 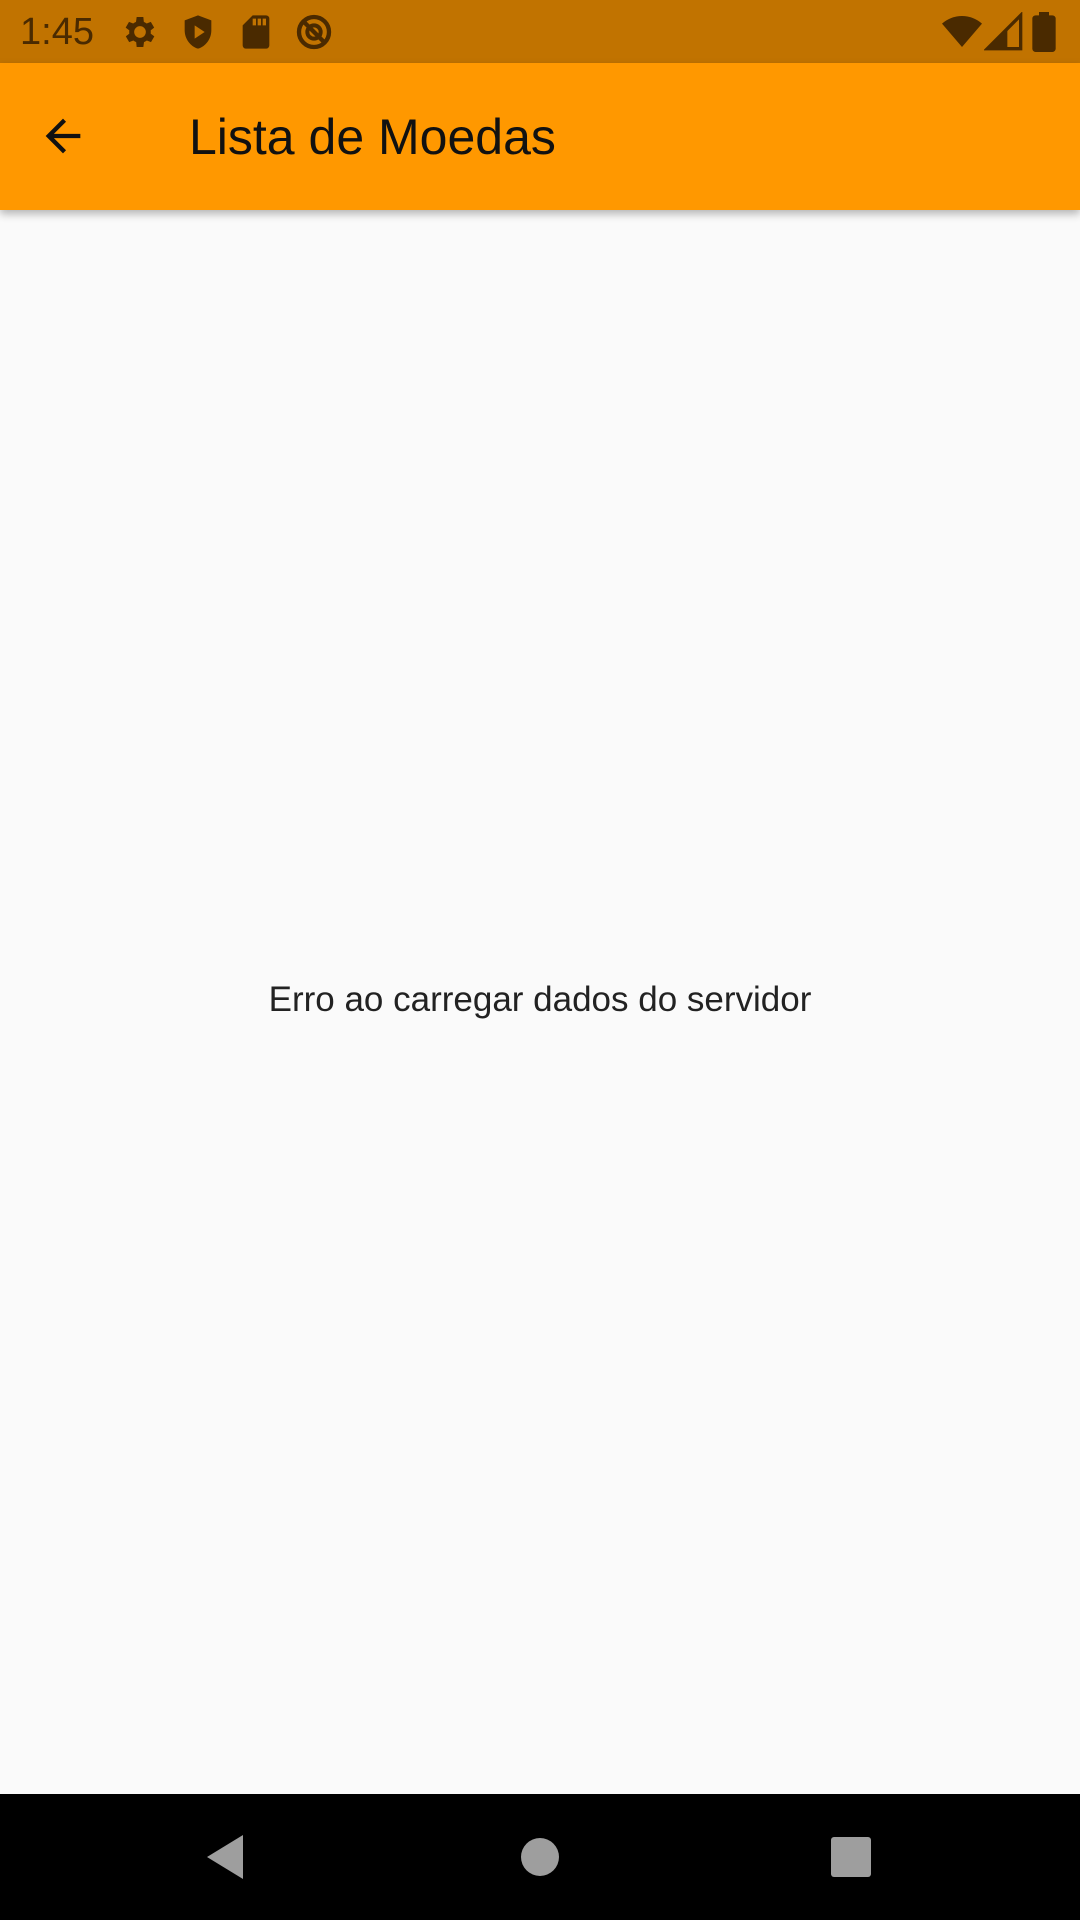 I want to click on battery-icon, so click(x=1044, y=32).